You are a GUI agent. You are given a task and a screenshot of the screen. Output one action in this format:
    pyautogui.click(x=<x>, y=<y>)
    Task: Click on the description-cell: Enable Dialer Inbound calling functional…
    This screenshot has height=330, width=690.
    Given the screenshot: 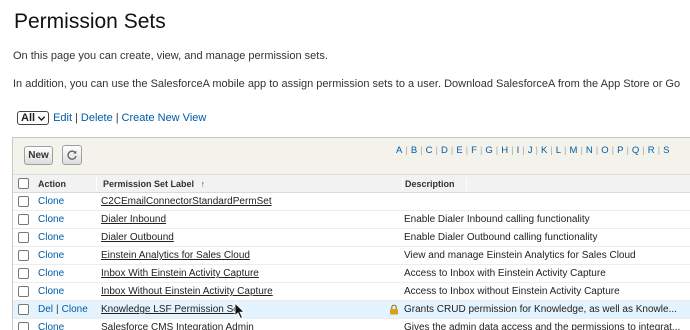 What is the action you would take?
    pyautogui.click(x=497, y=219)
    